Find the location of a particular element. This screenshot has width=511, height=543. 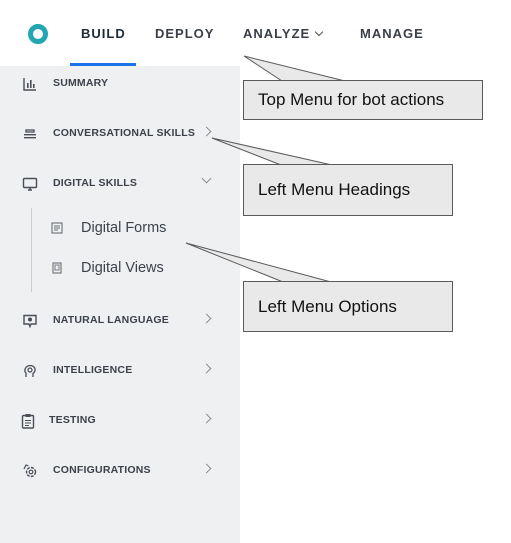

callout-left-menu-headings: Left Menu Headings is located at coordinates (348, 190).